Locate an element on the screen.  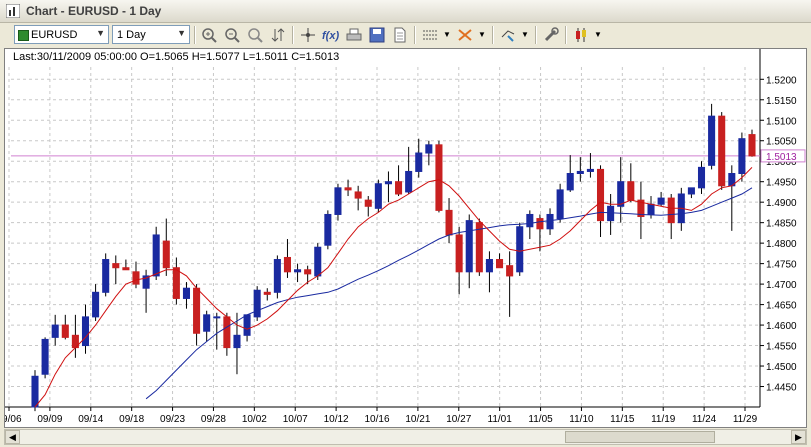
drawing-tools-button is located at coordinates (508, 35).